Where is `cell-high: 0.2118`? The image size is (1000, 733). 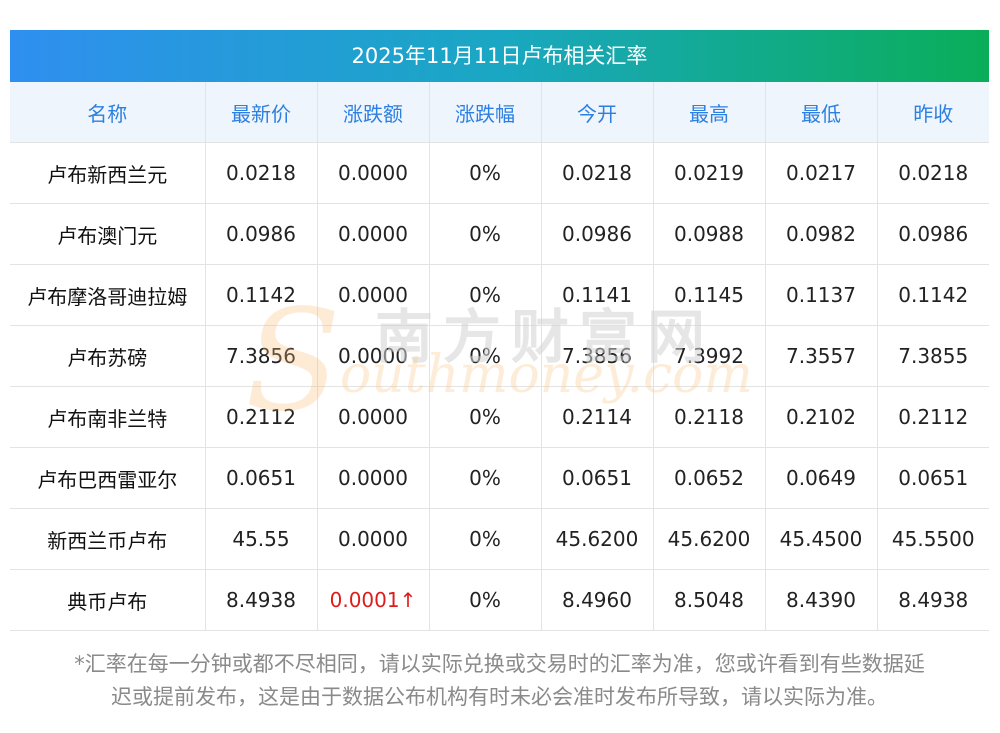 cell-high: 0.2118 is located at coordinates (709, 417).